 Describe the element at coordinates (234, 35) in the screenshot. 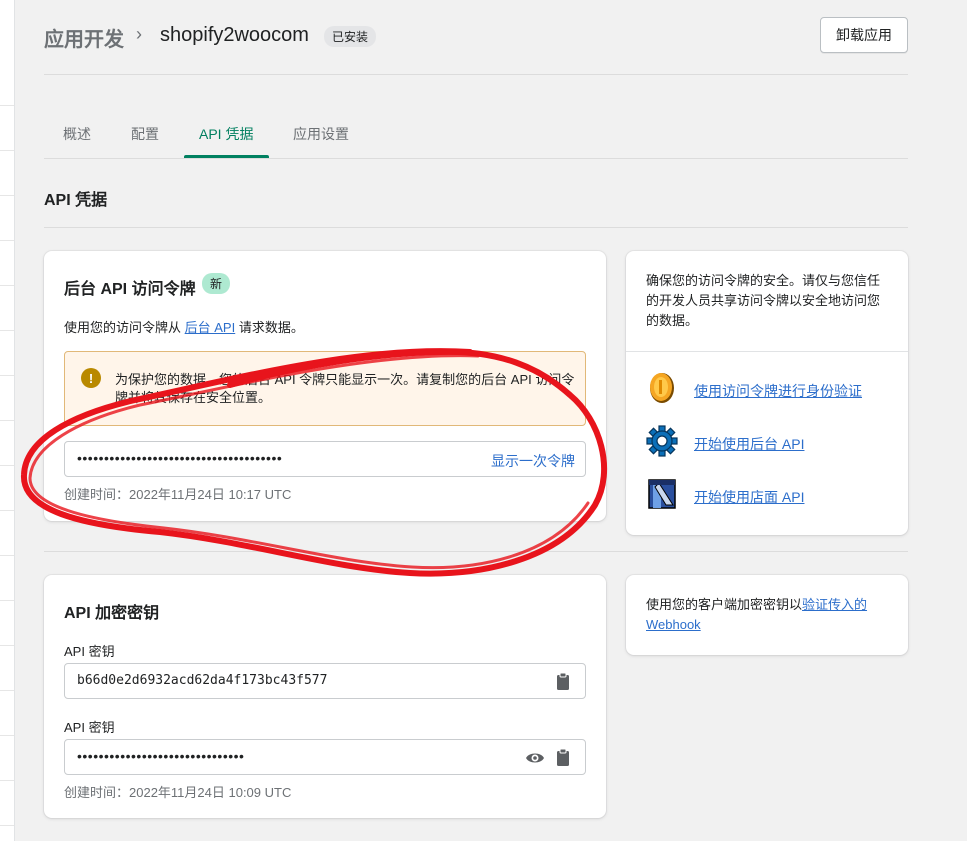

I see `page-title: shopify2woocom` at that location.